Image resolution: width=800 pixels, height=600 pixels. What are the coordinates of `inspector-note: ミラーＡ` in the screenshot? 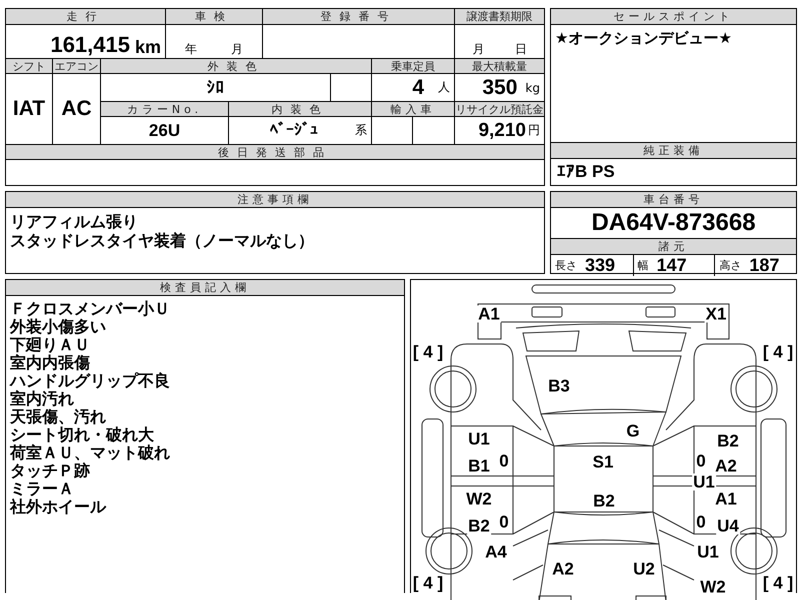 It's located at (42, 489).